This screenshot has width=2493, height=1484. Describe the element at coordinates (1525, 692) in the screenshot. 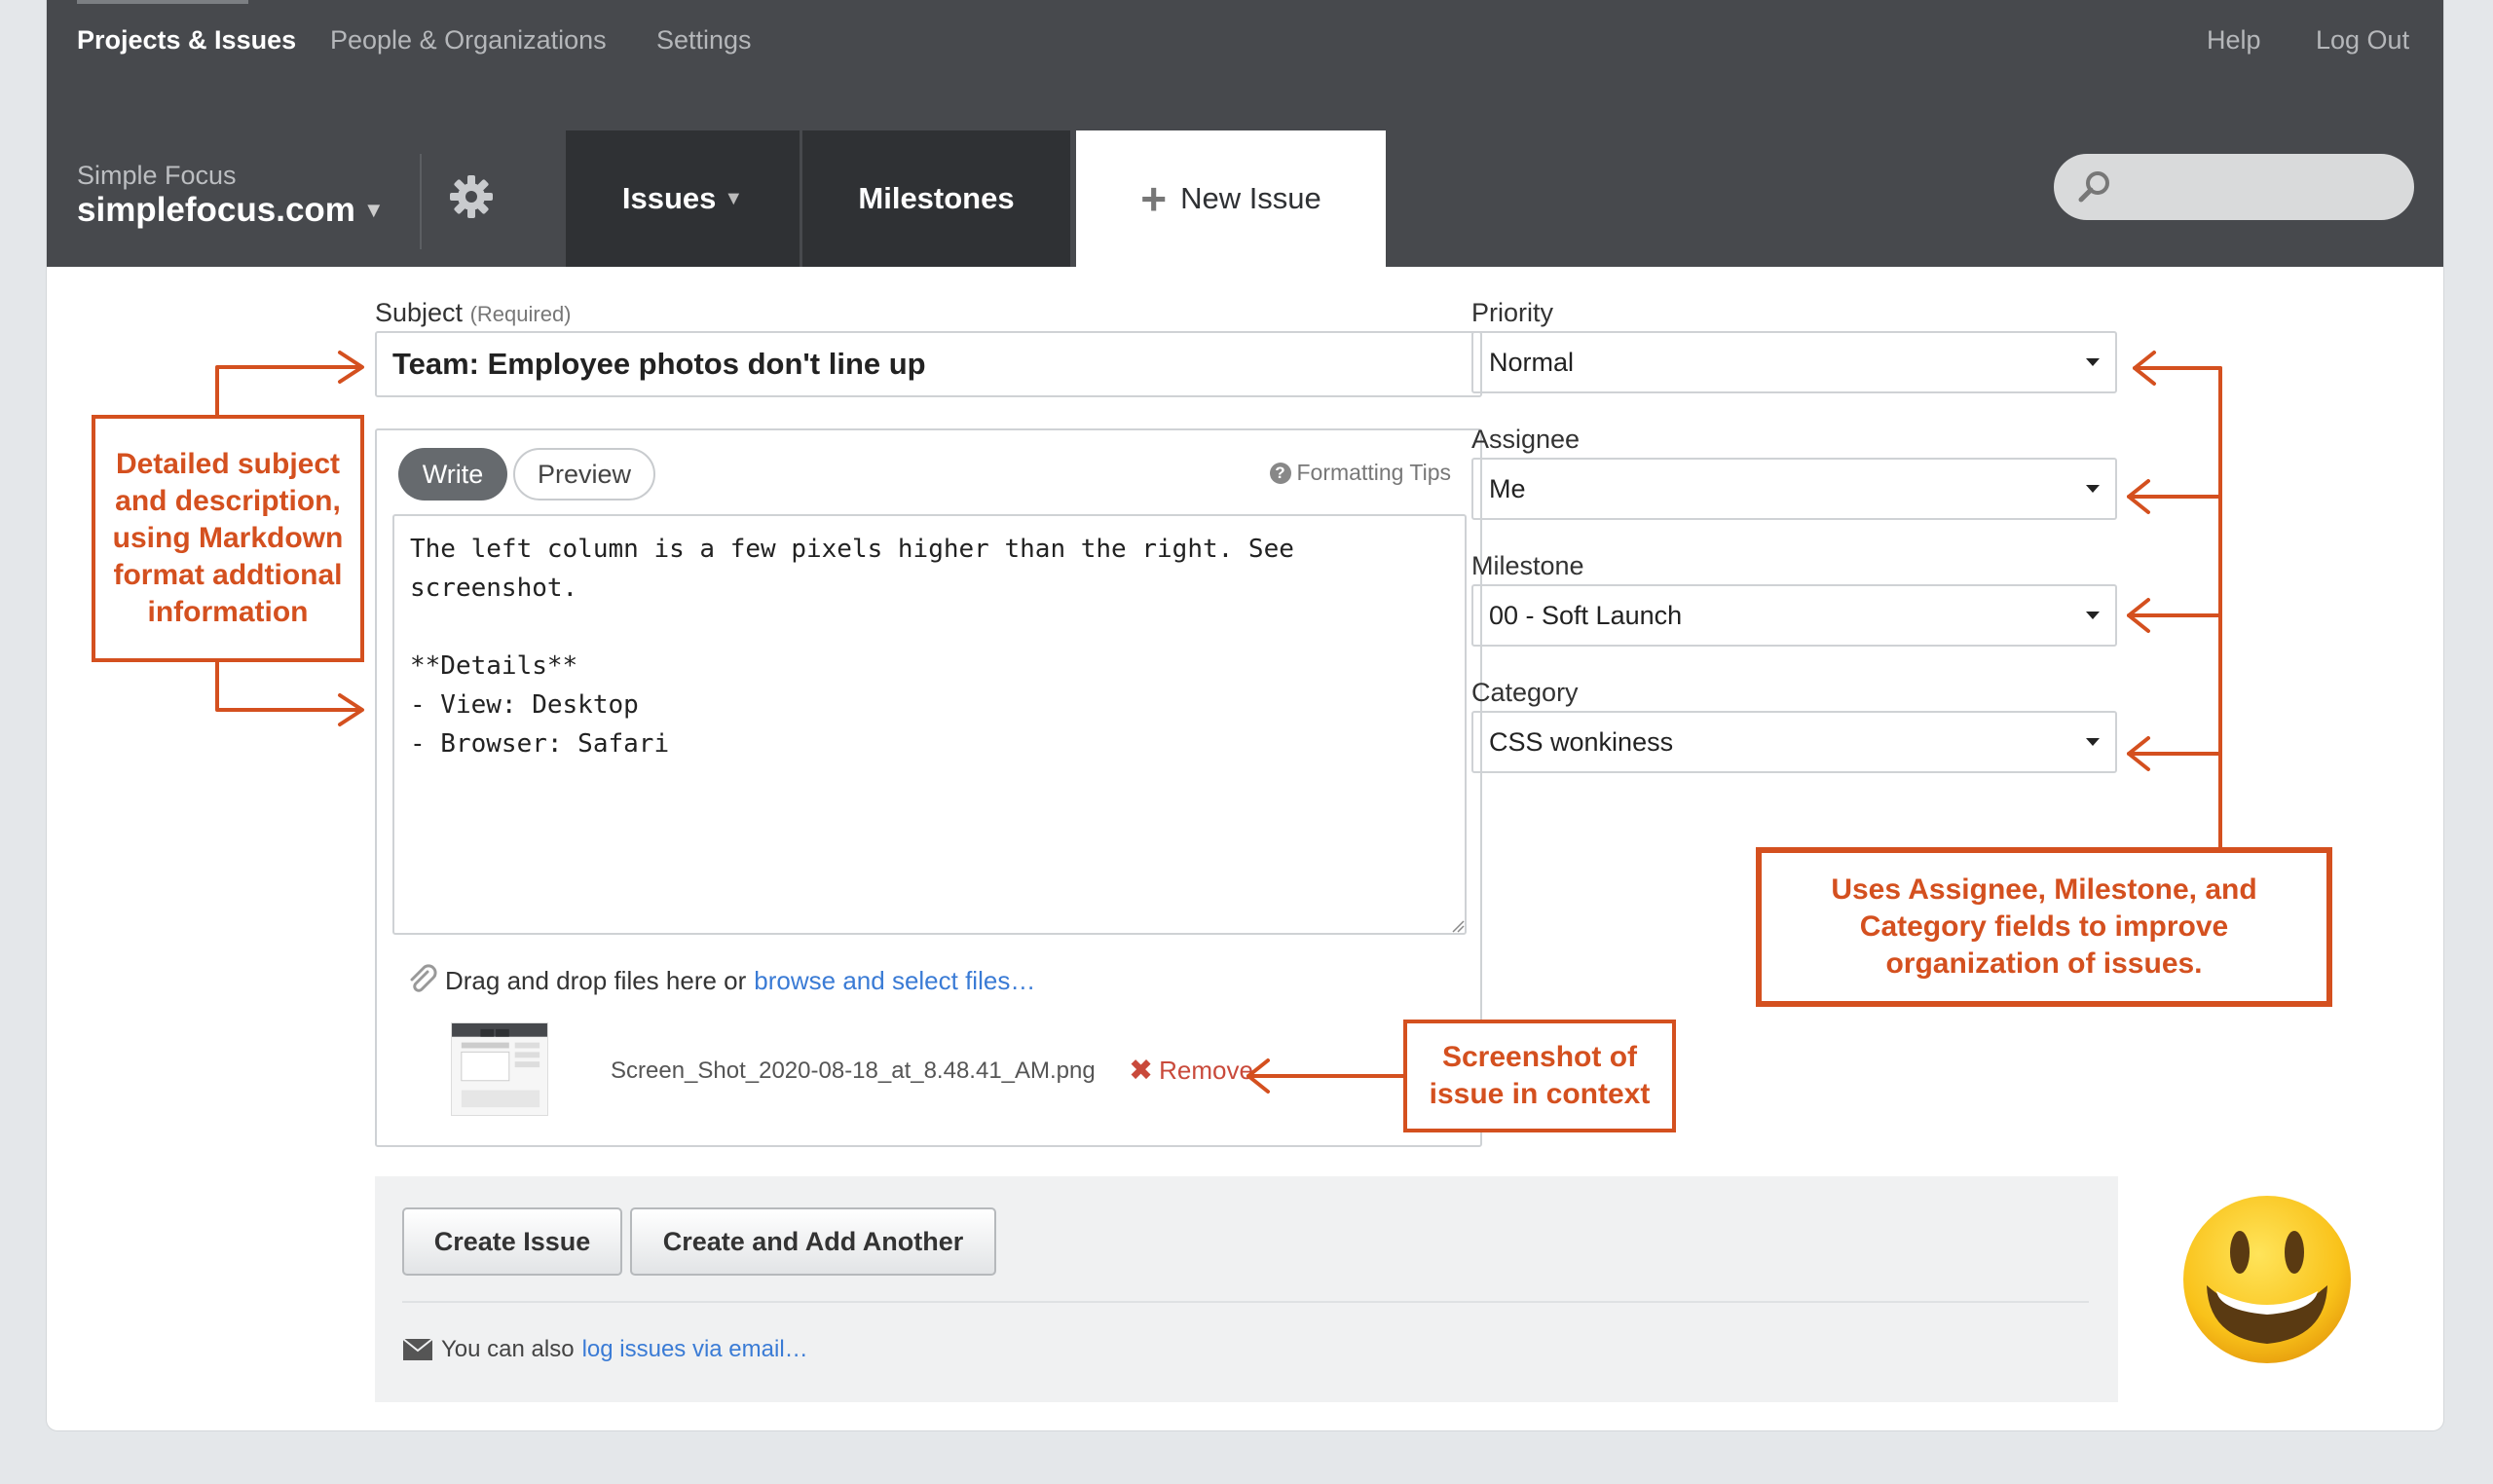

I see `category-label: Category` at that location.